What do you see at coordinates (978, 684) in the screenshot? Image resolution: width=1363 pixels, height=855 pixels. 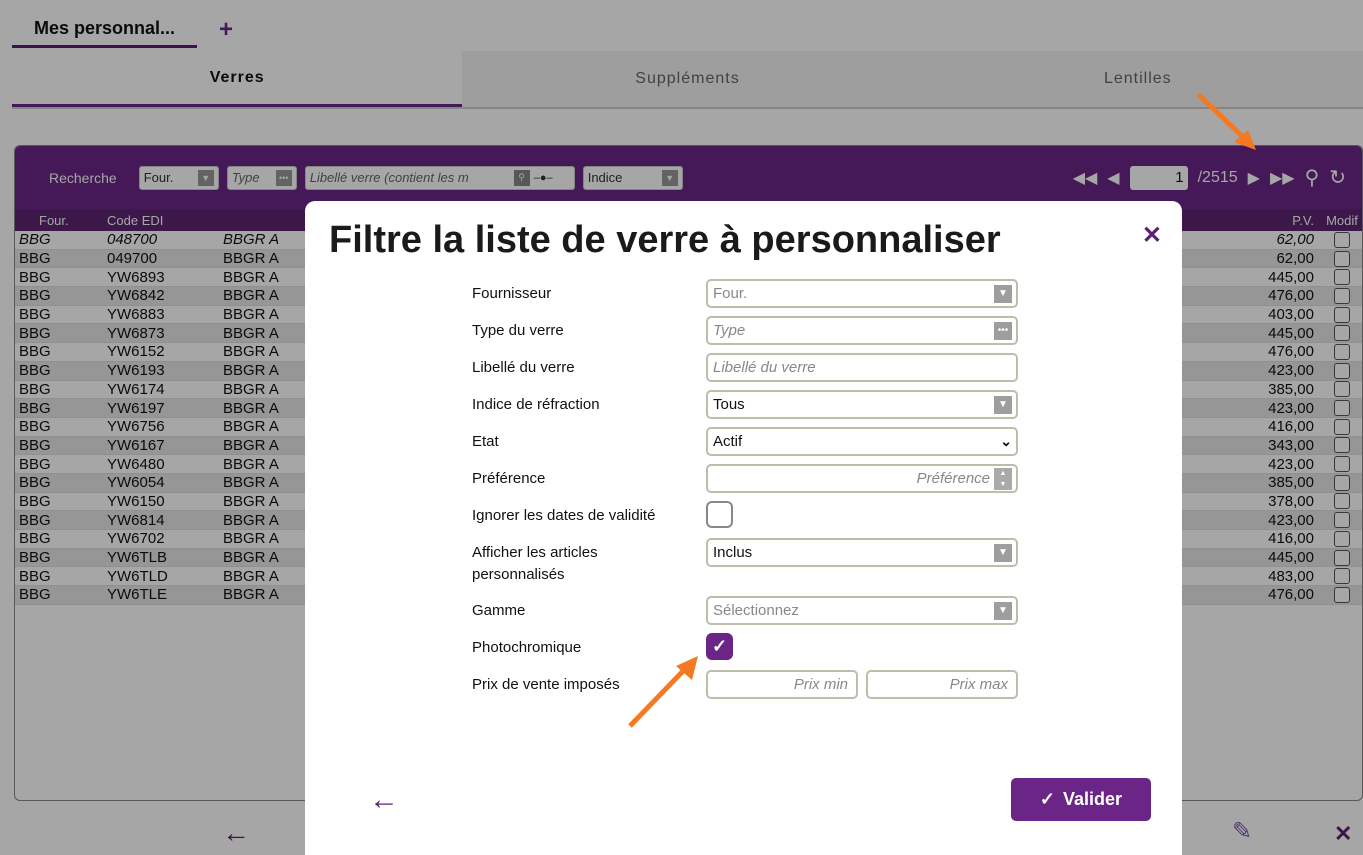 I see `prix-max-placeholder: Prix max` at bounding box center [978, 684].